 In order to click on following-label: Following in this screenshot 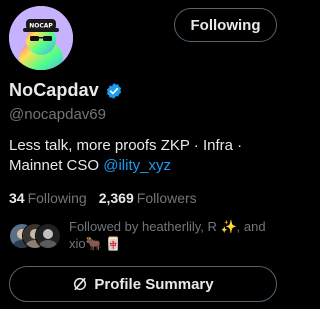, I will do `click(57, 198)`.